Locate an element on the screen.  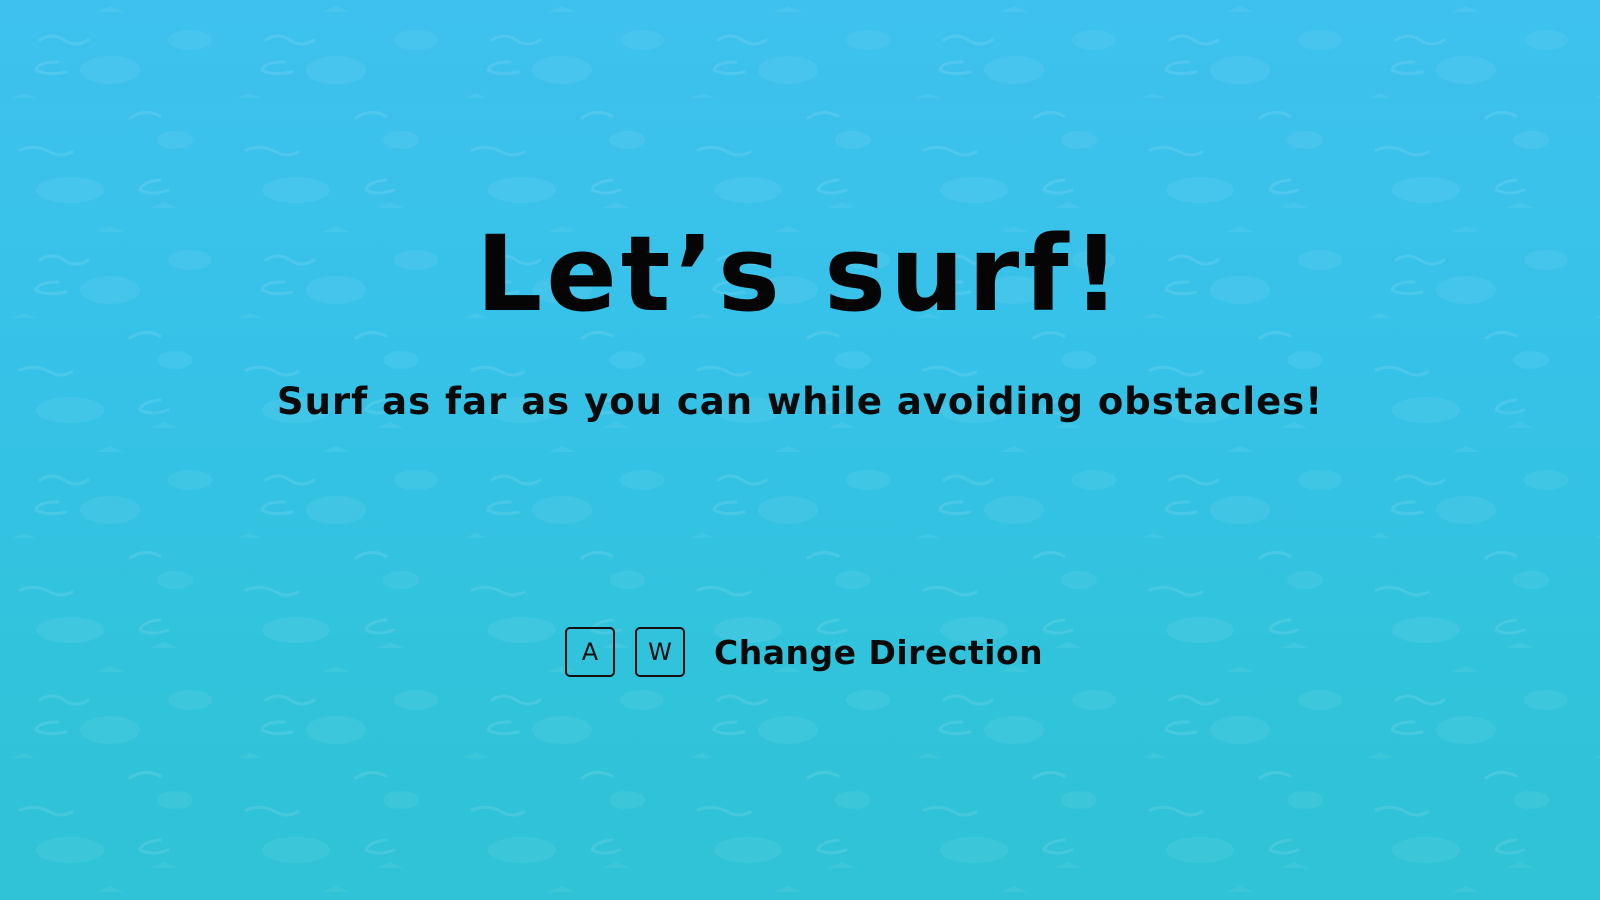
key-a-icon: A is located at coordinates (590, 652).